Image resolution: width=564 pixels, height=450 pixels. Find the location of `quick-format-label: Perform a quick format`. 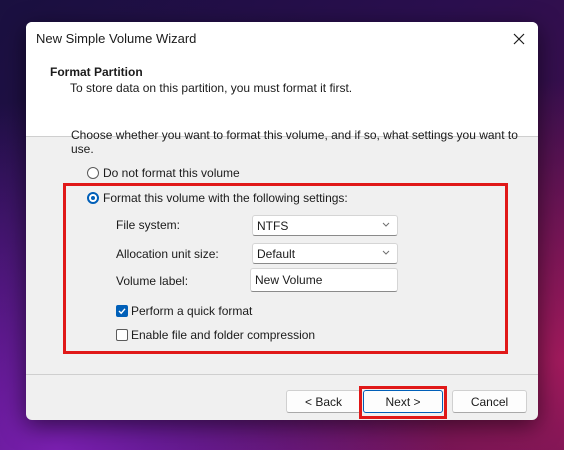

quick-format-label: Perform a quick format is located at coordinates (191, 311).